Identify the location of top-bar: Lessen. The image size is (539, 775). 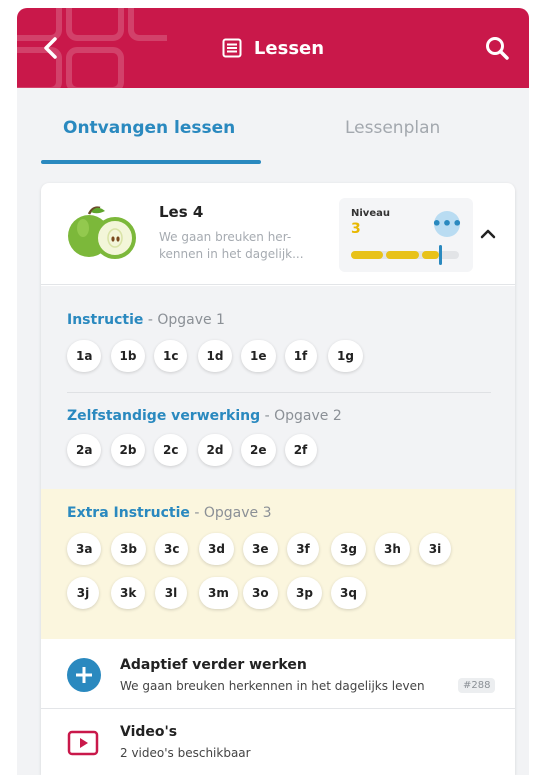
(273, 48).